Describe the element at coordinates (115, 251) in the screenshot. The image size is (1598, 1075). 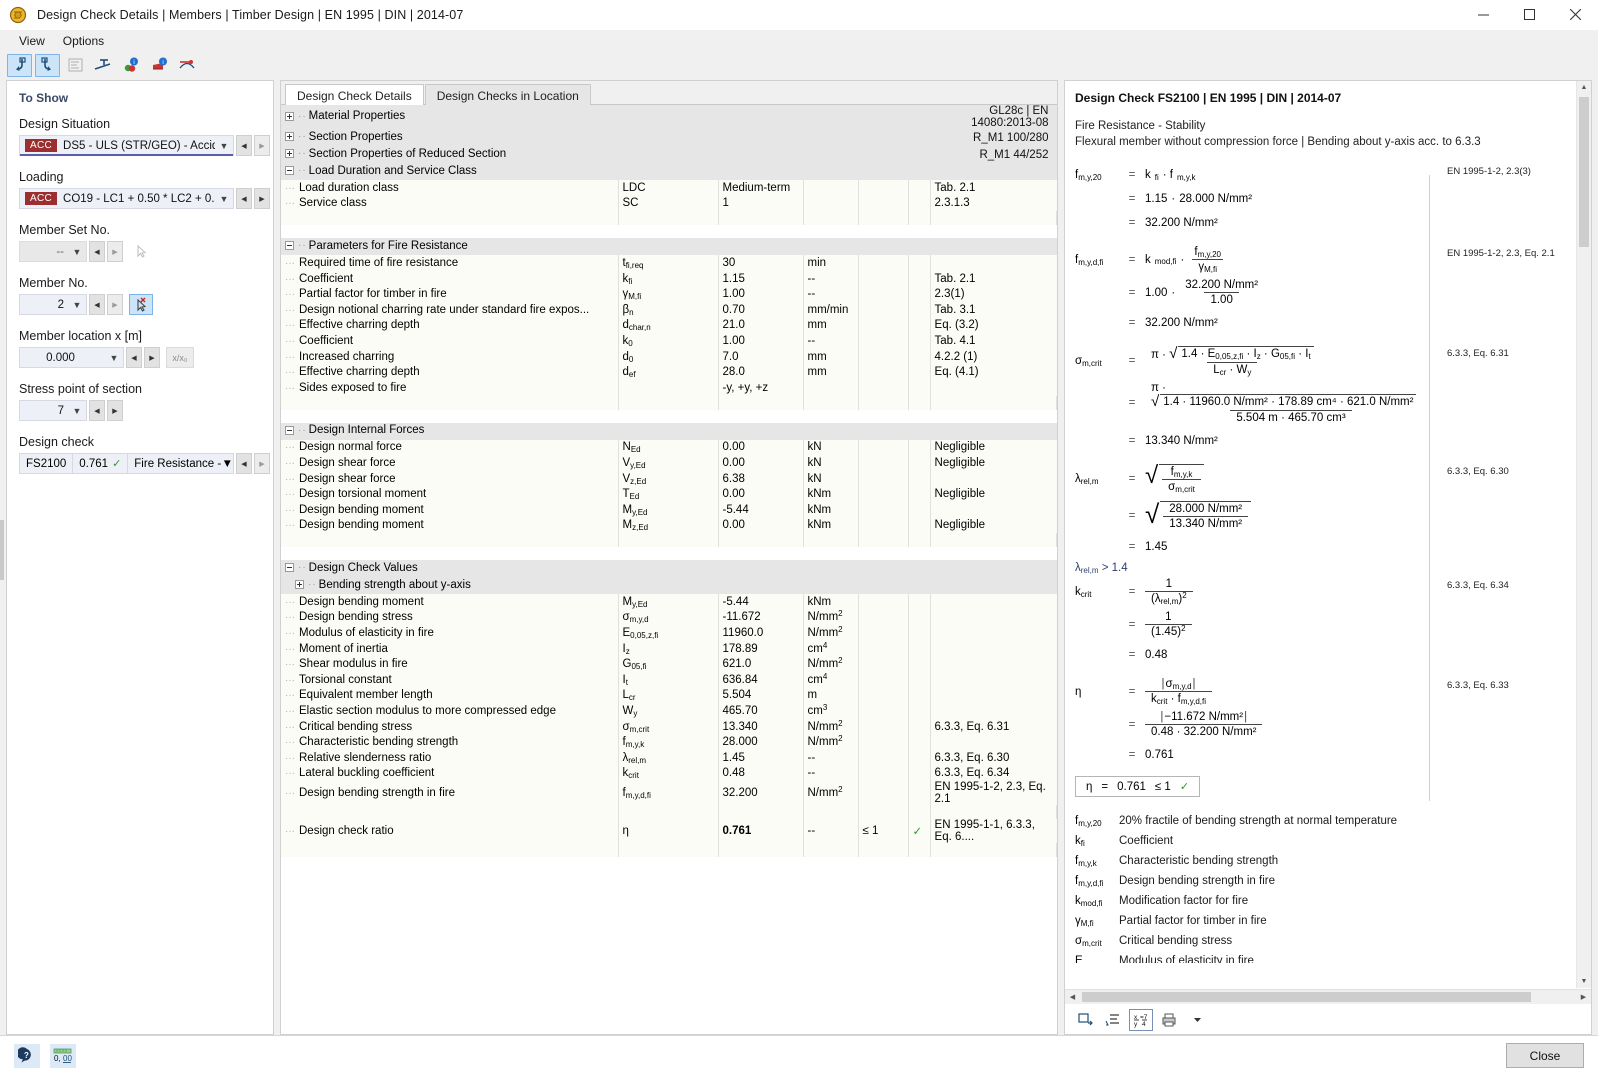
I see `member-set-no-next-button: ▶` at that location.